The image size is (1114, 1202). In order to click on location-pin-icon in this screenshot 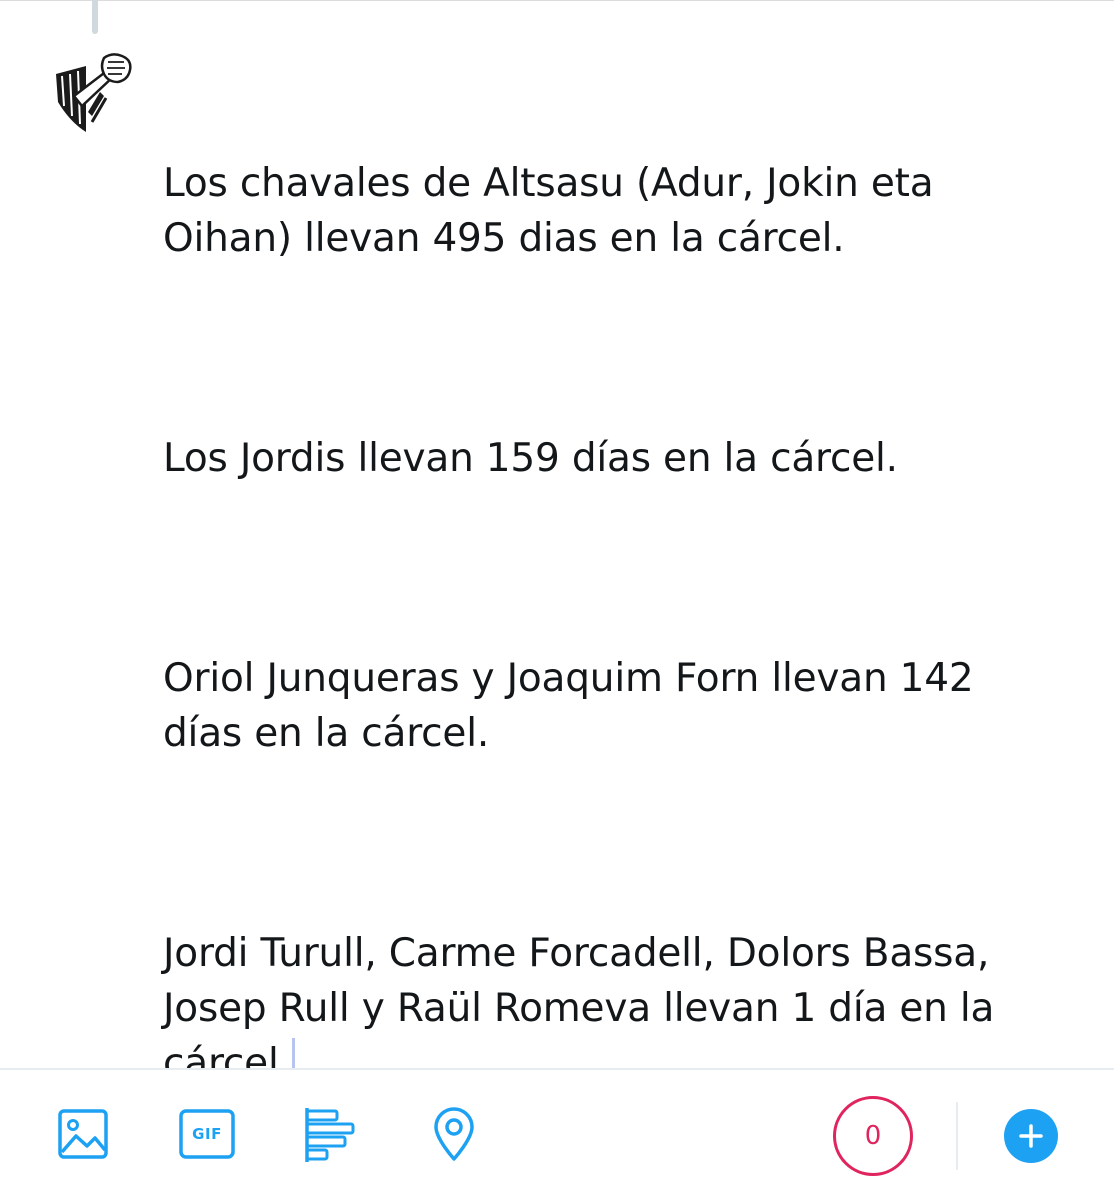, I will do `click(454, 1134)`.